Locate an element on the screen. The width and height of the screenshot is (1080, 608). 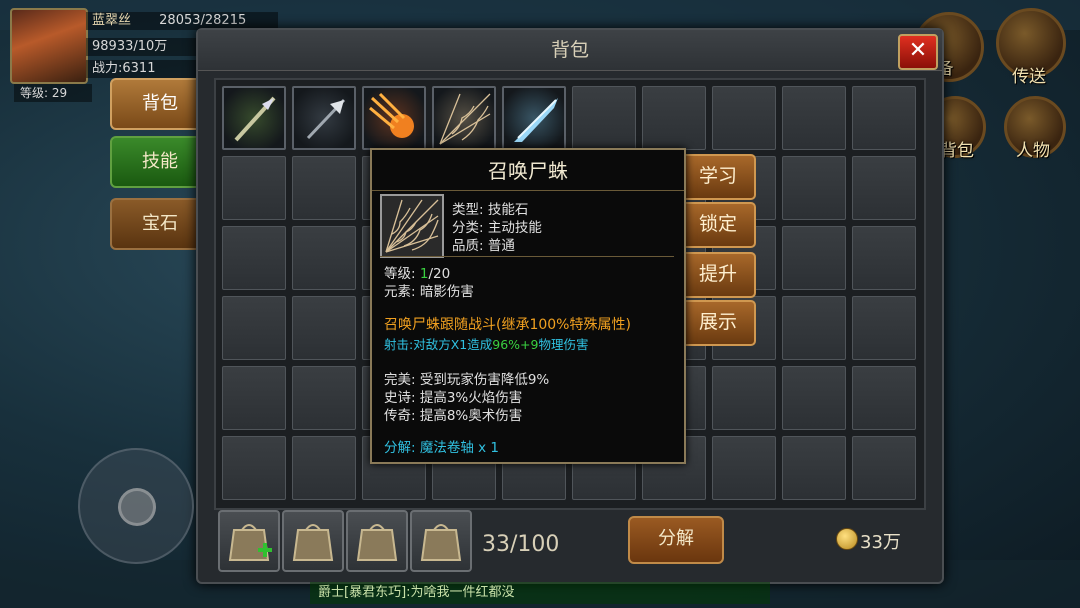
upgrade-button: 提升 is located at coordinates (718, 275).